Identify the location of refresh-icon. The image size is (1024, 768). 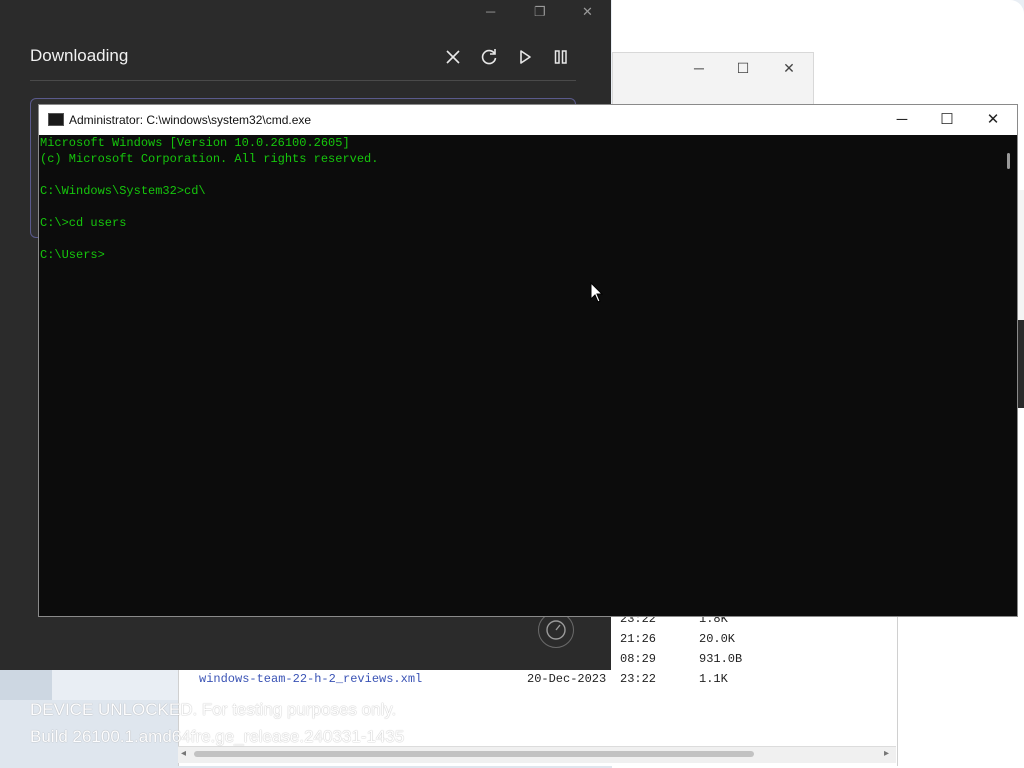
(489, 57).